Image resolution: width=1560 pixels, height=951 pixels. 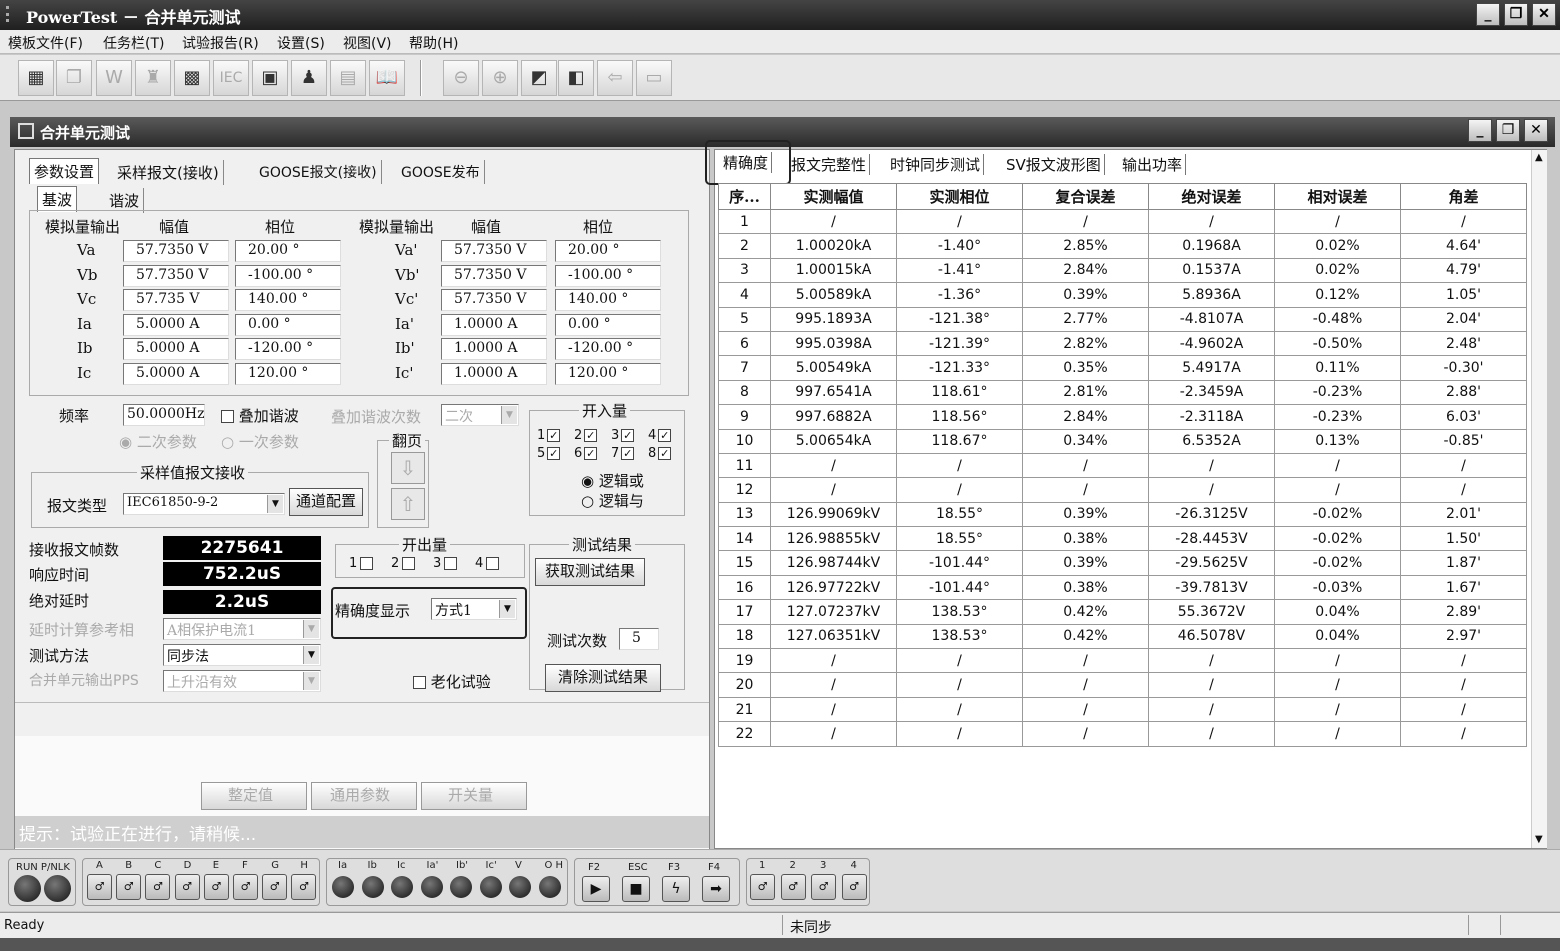 What do you see at coordinates (242, 655) in the screenshot?
I see `method-select: 同步法 ▼` at bounding box center [242, 655].